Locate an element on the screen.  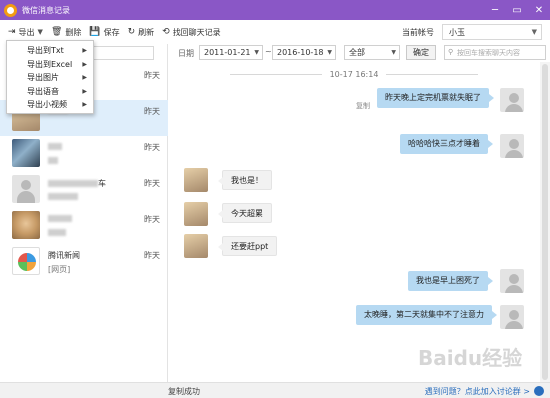
message-bubble-outgoing: 昨天晚上定完机票就失眠了 is located at coordinates (435, 98).